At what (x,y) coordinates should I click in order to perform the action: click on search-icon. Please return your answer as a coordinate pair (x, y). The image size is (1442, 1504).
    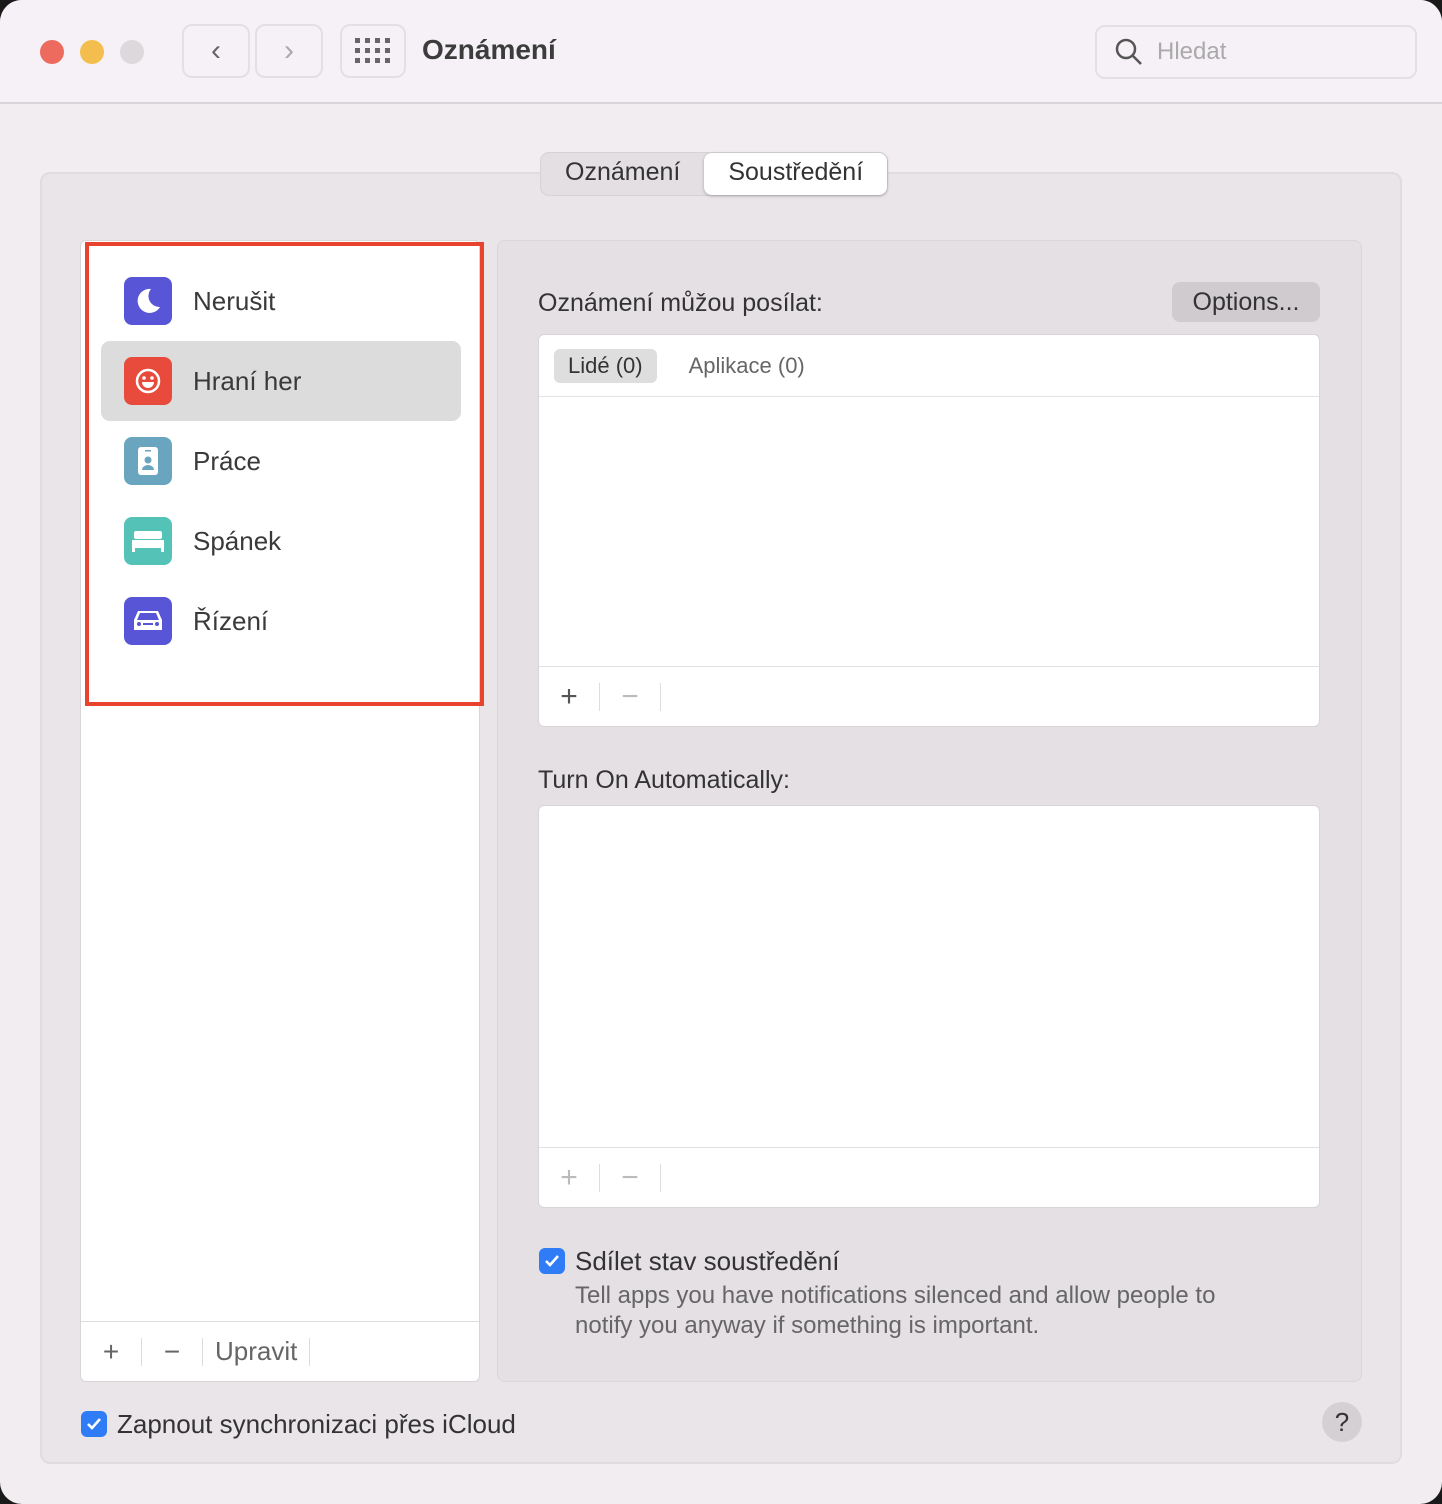
    Looking at the image, I should click on (1128, 51).